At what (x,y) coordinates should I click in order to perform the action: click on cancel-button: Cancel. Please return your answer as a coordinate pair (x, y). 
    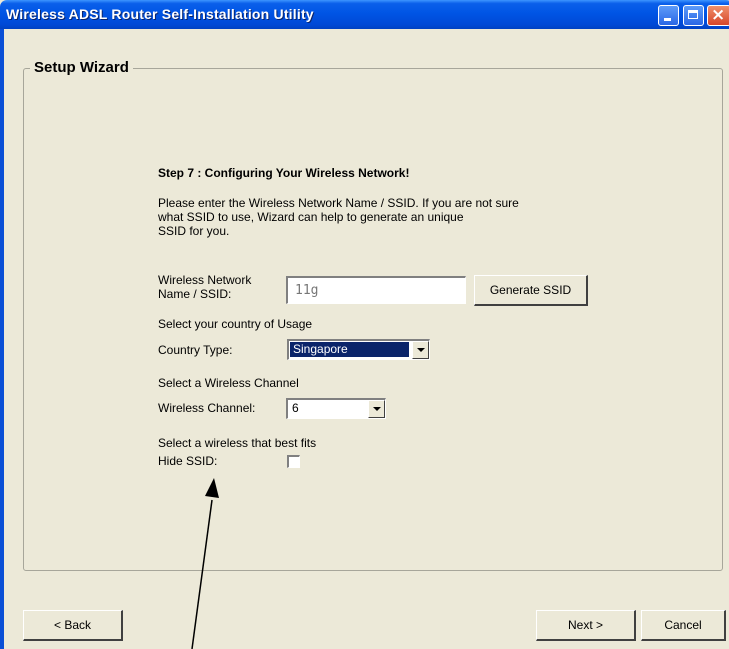
    Looking at the image, I should click on (683, 625).